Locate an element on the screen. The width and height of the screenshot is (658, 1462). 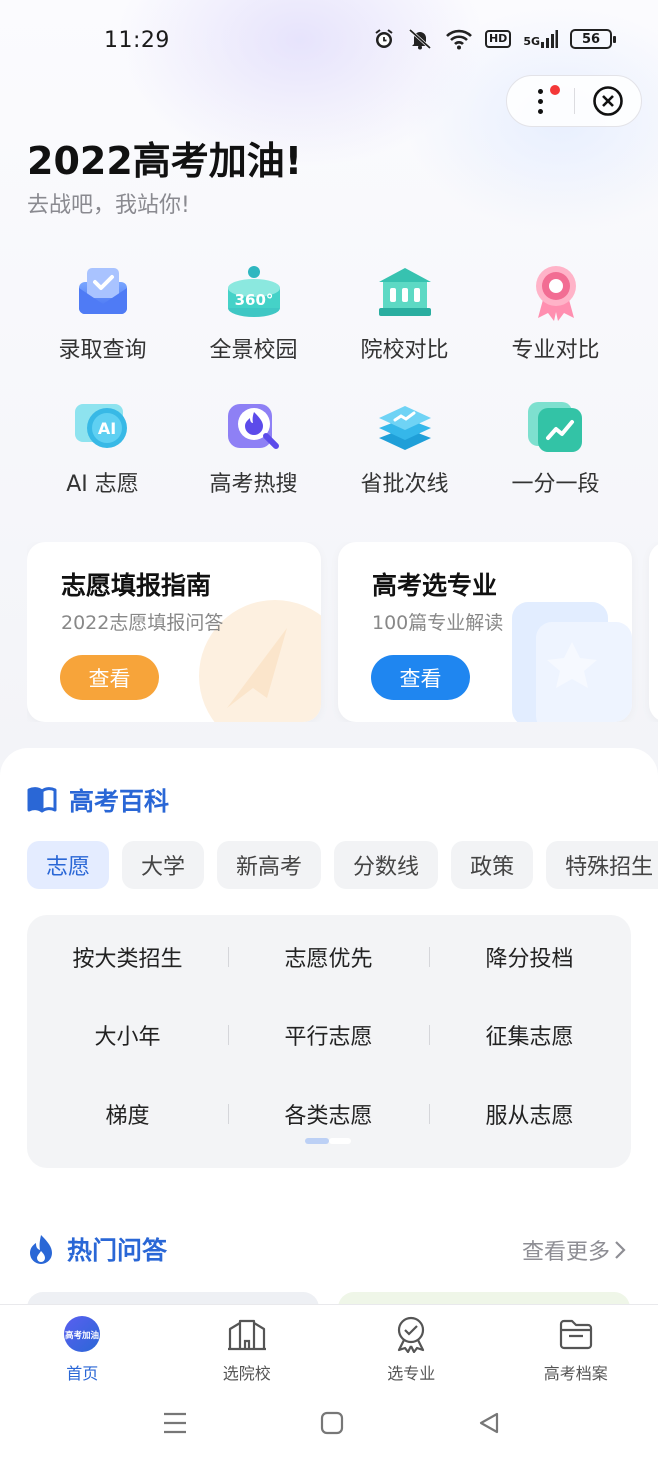
hot-qa-header: 热门问答 is located at coordinates (97, 1249).